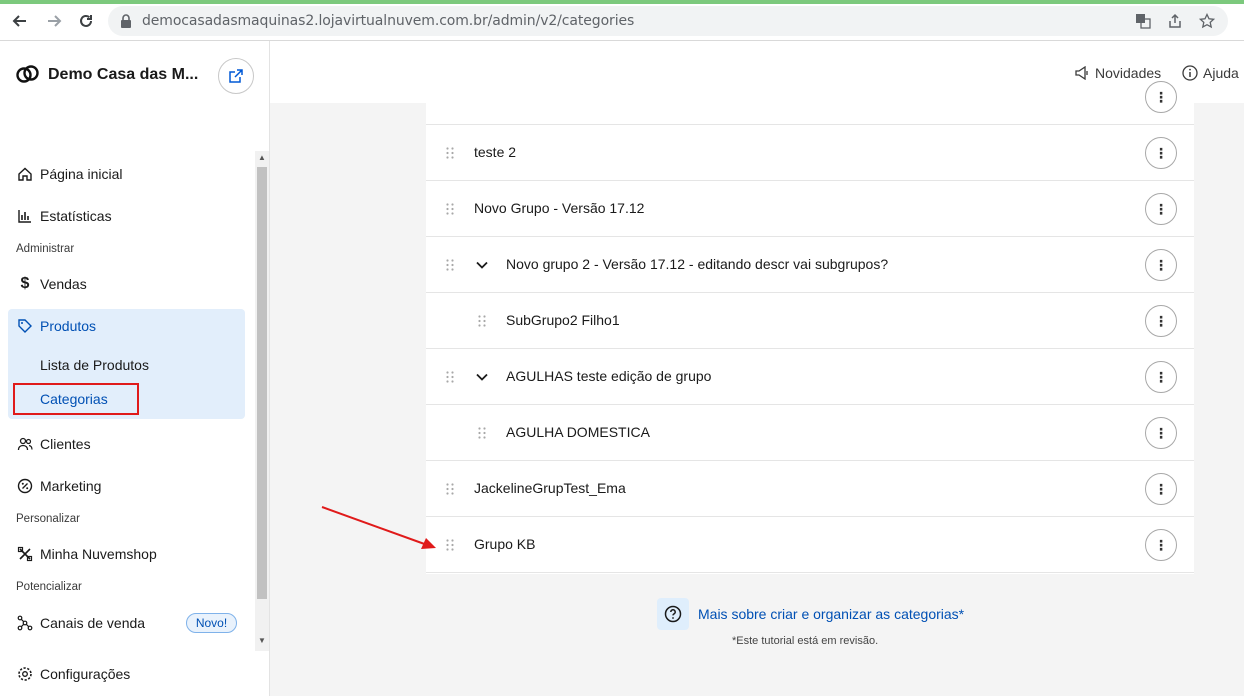 The width and height of the screenshot is (1244, 696). What do you see at coordinates (810, 321) in the screenshot?
I see `list-item-child: SubGrupo2 Filho1 ⋮` at bounding box center [810, 321].